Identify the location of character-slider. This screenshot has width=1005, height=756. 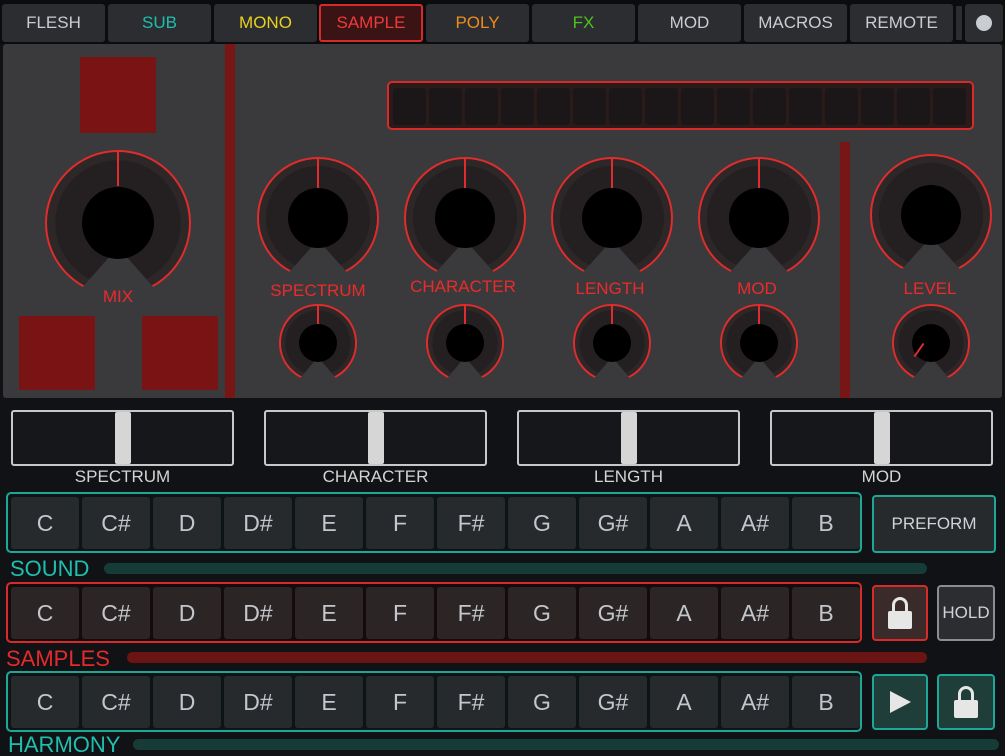
(375, 438).